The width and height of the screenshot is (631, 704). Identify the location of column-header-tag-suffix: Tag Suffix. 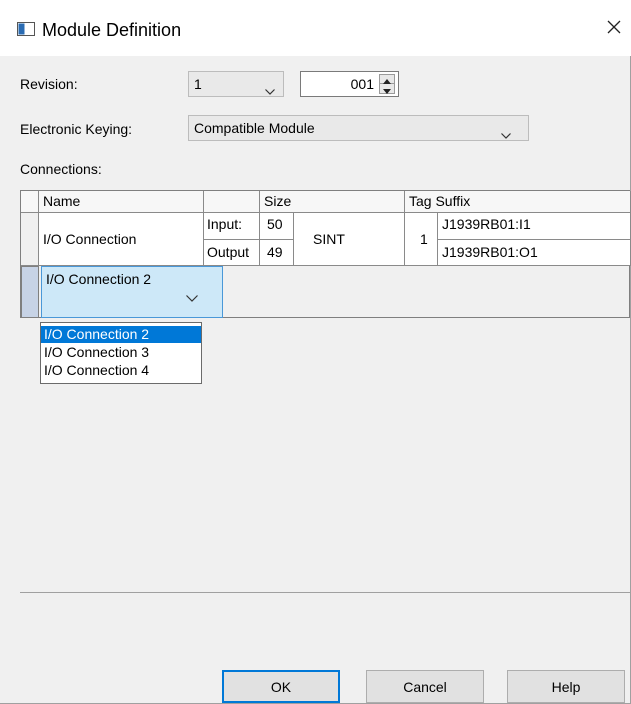
(518, 202).